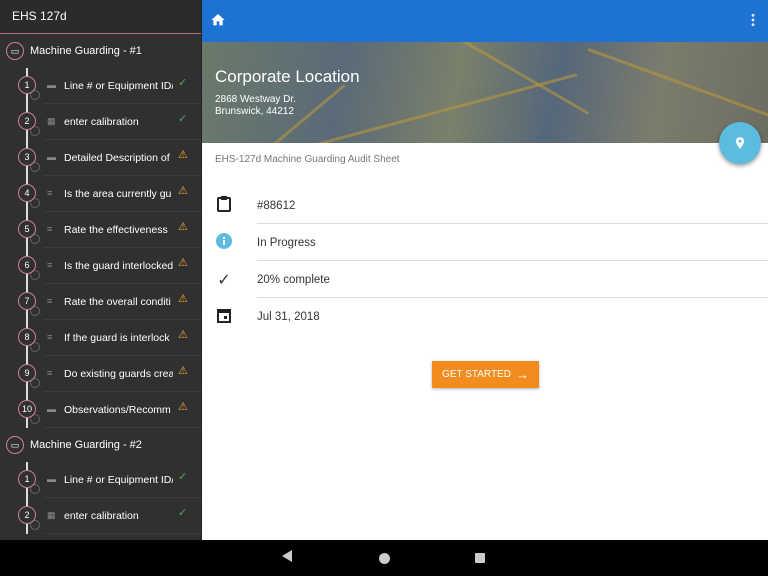  I want to click on get-started-button: GET STARTED →, so click(485, 374).